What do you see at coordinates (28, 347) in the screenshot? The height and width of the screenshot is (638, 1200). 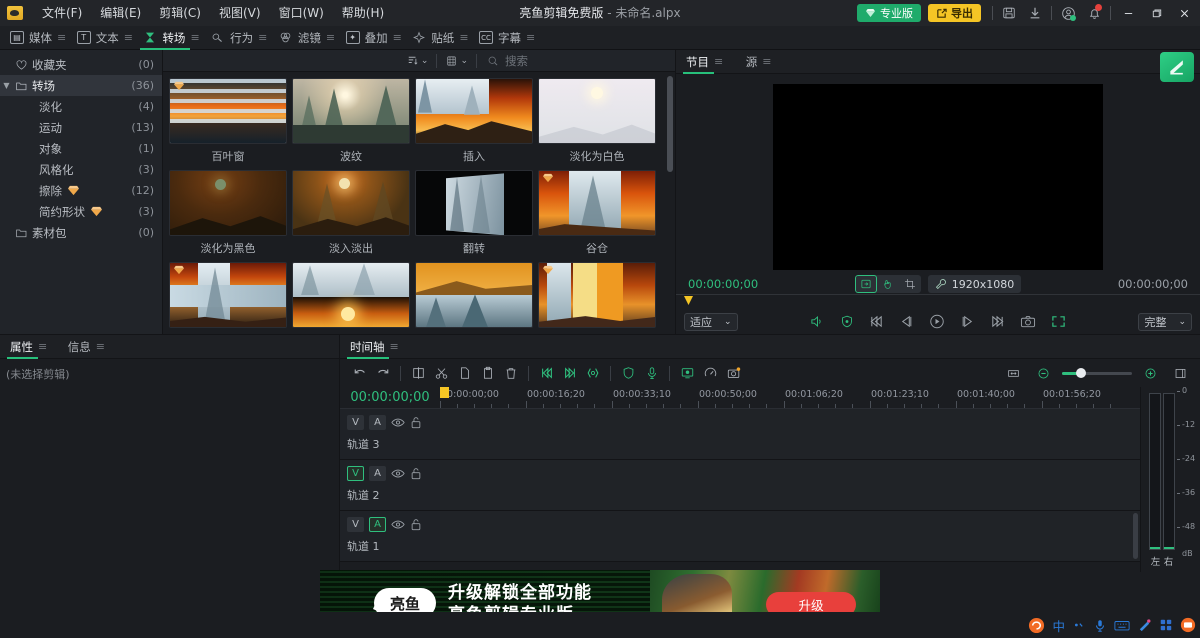 I see `tab-properties: 属性 ≡` at bounding box center [28, 347].